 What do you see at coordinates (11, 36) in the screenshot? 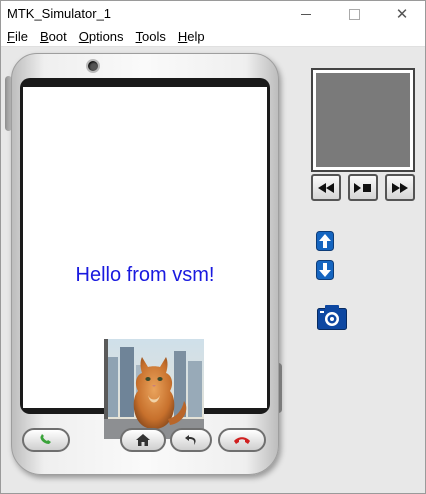
I see `menu-file-accel: F` at bounding box center [11, 36].